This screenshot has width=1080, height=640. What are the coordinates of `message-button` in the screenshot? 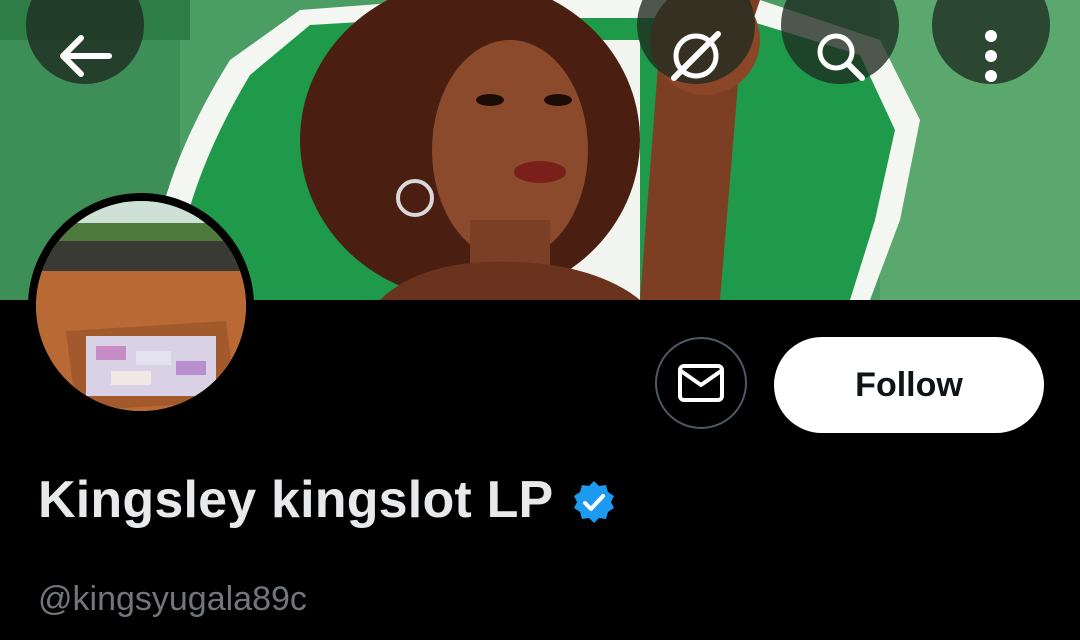 It's located at (701, 383).